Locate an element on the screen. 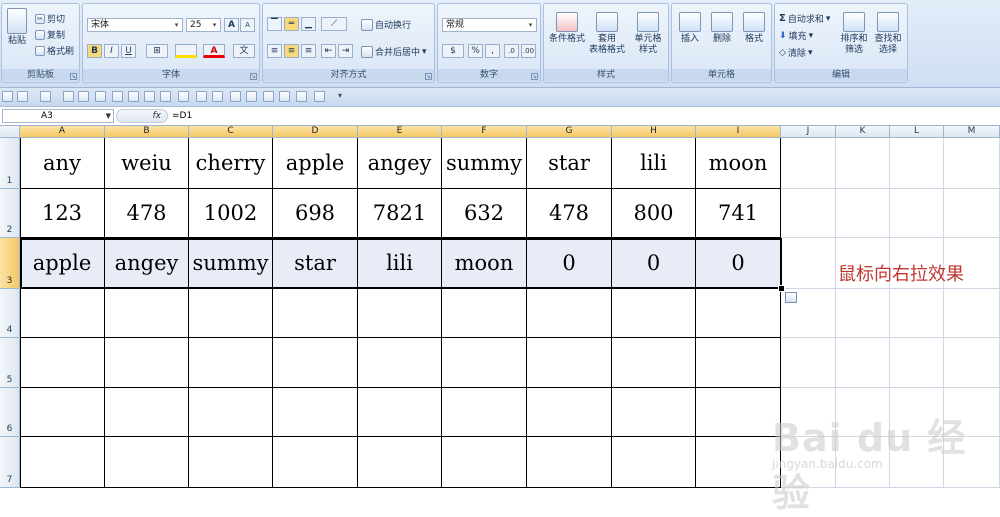 The width and height of the screenshot is (1000, 517). cell-d1: apple is located at coordinates (315, 163).